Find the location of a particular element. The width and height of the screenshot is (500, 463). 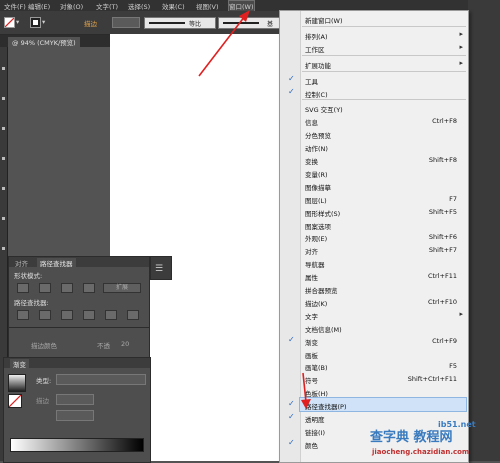

menu-type: 文字(T) is located at coordinates (107, 6).